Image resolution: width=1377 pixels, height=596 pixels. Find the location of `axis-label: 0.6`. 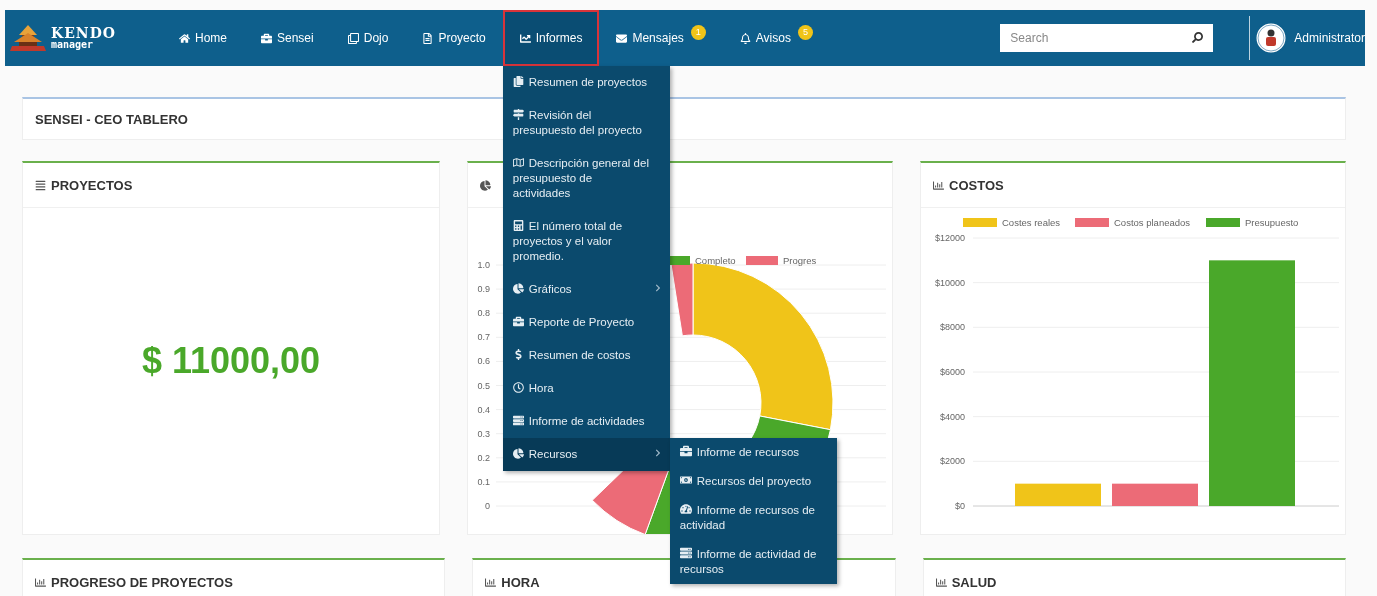

axis-label: 0.6 is located at coordinates (483, 361).